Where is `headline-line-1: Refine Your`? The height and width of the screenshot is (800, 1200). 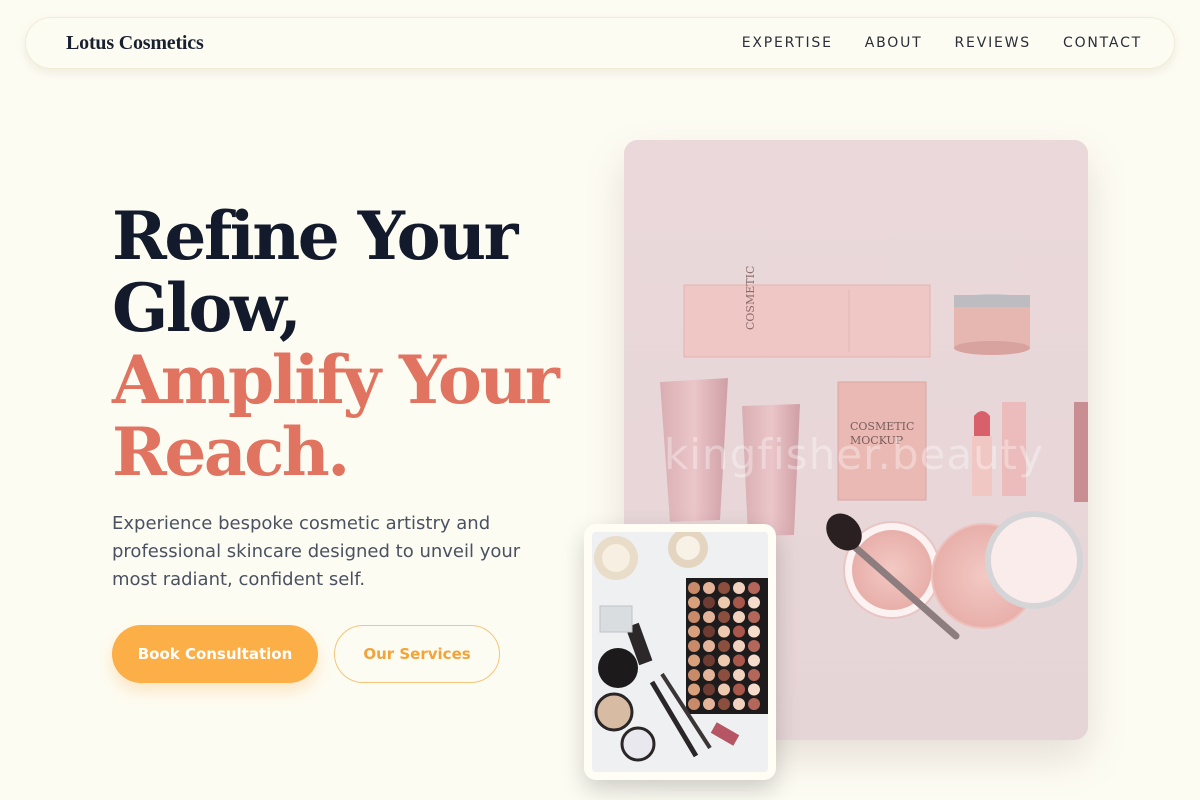
headline-line-1: Refine Your is located at coordinates (315, 236).